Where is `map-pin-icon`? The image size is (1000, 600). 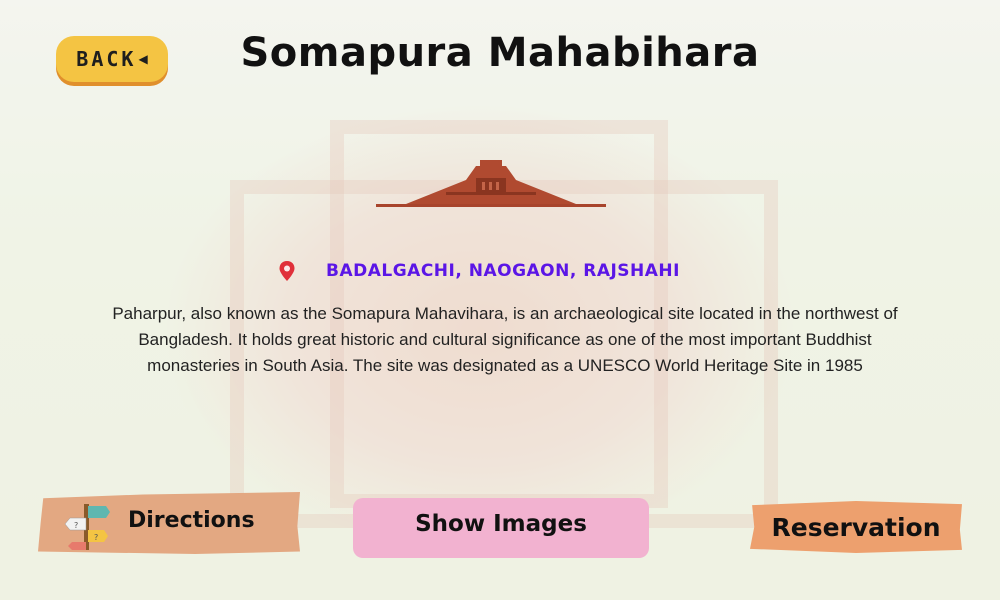
map-pin-icon is located at coordinates (287, 271).